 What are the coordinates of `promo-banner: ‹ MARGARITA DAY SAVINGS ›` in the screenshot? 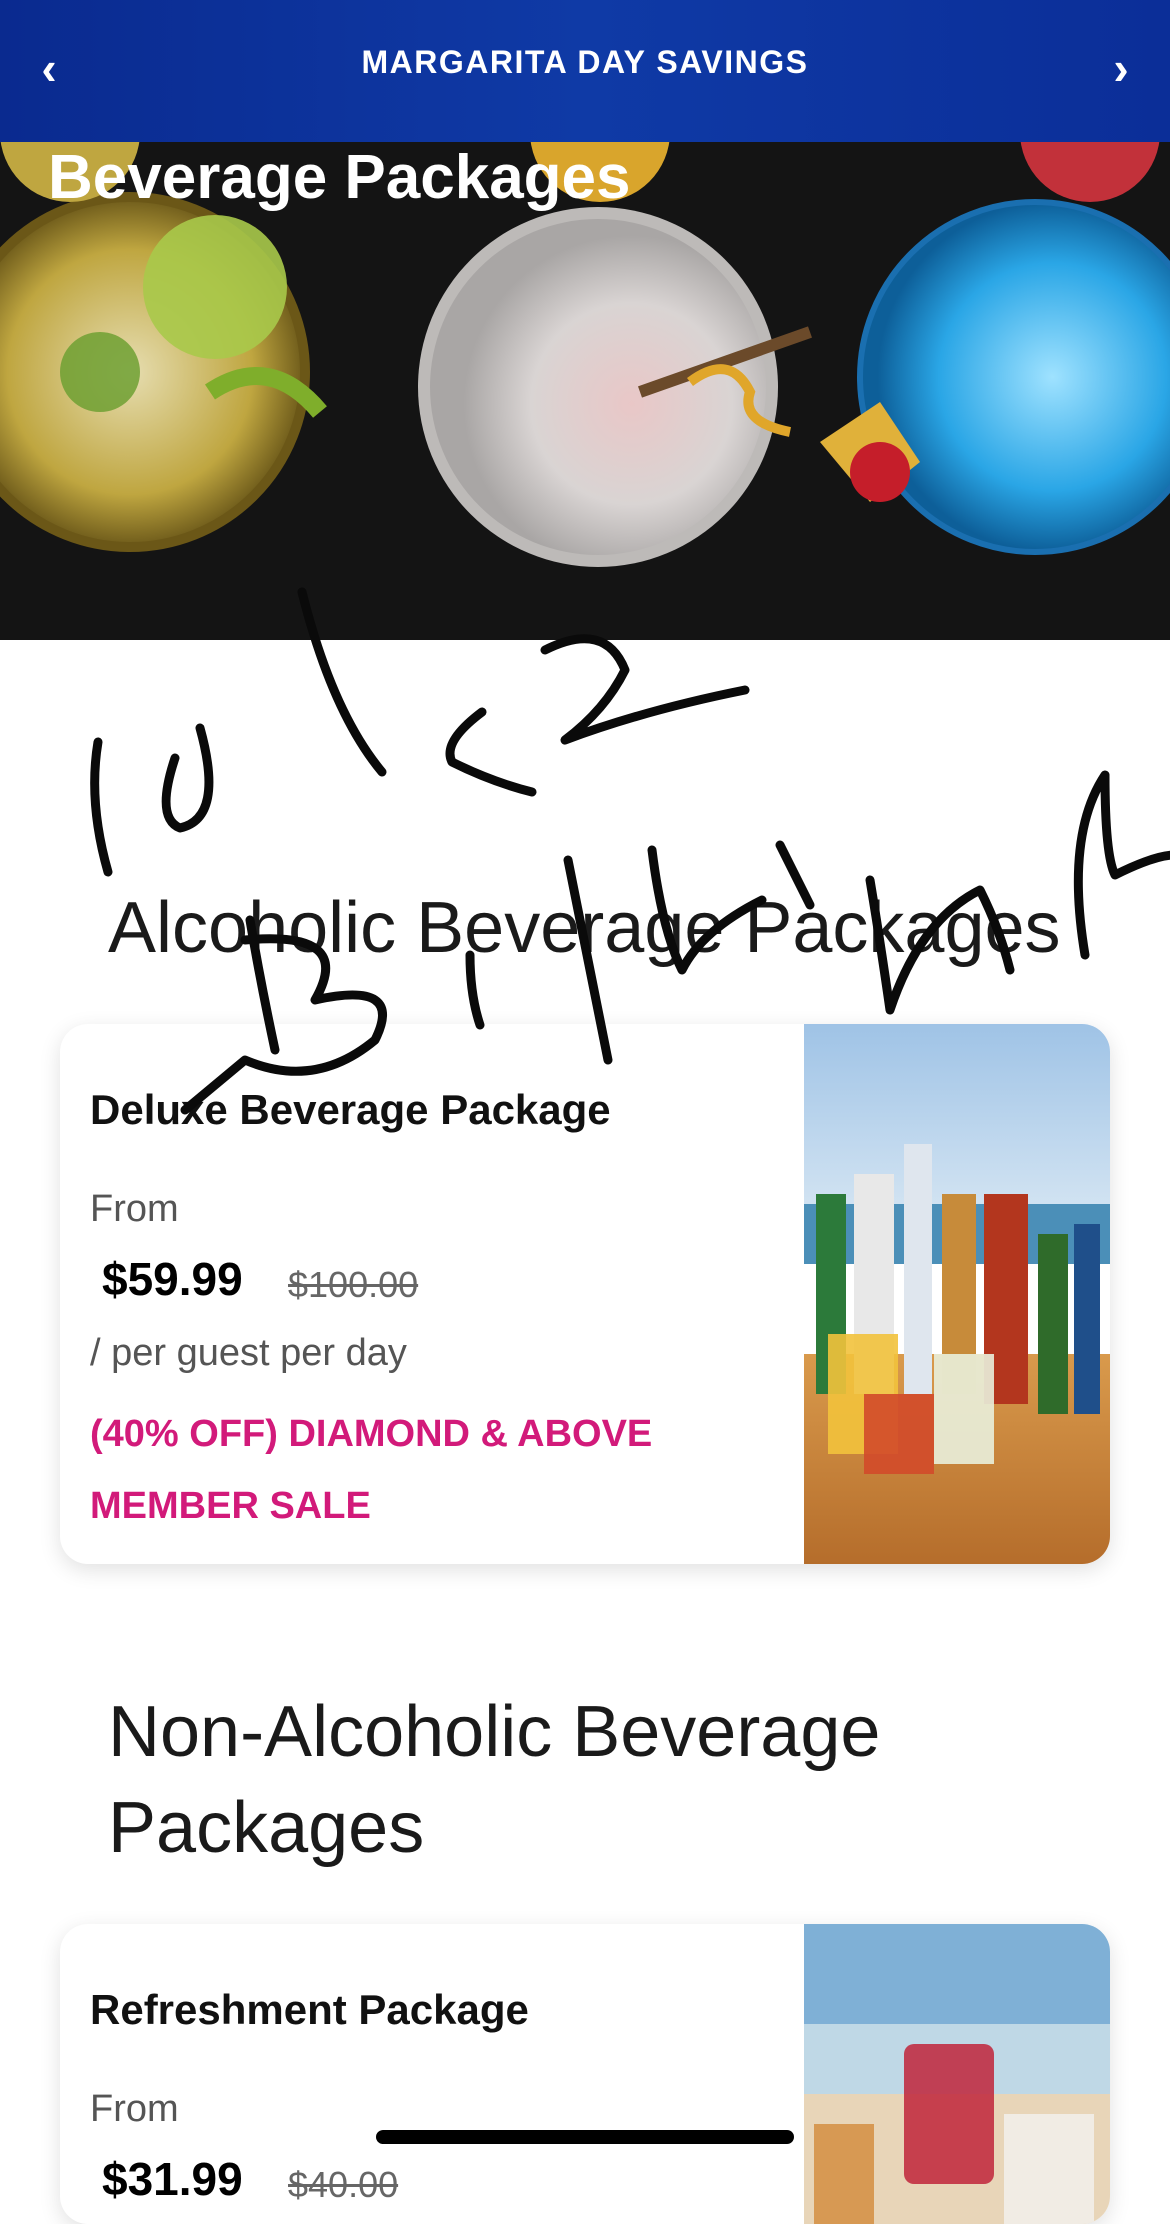 It's located at (585, 71).